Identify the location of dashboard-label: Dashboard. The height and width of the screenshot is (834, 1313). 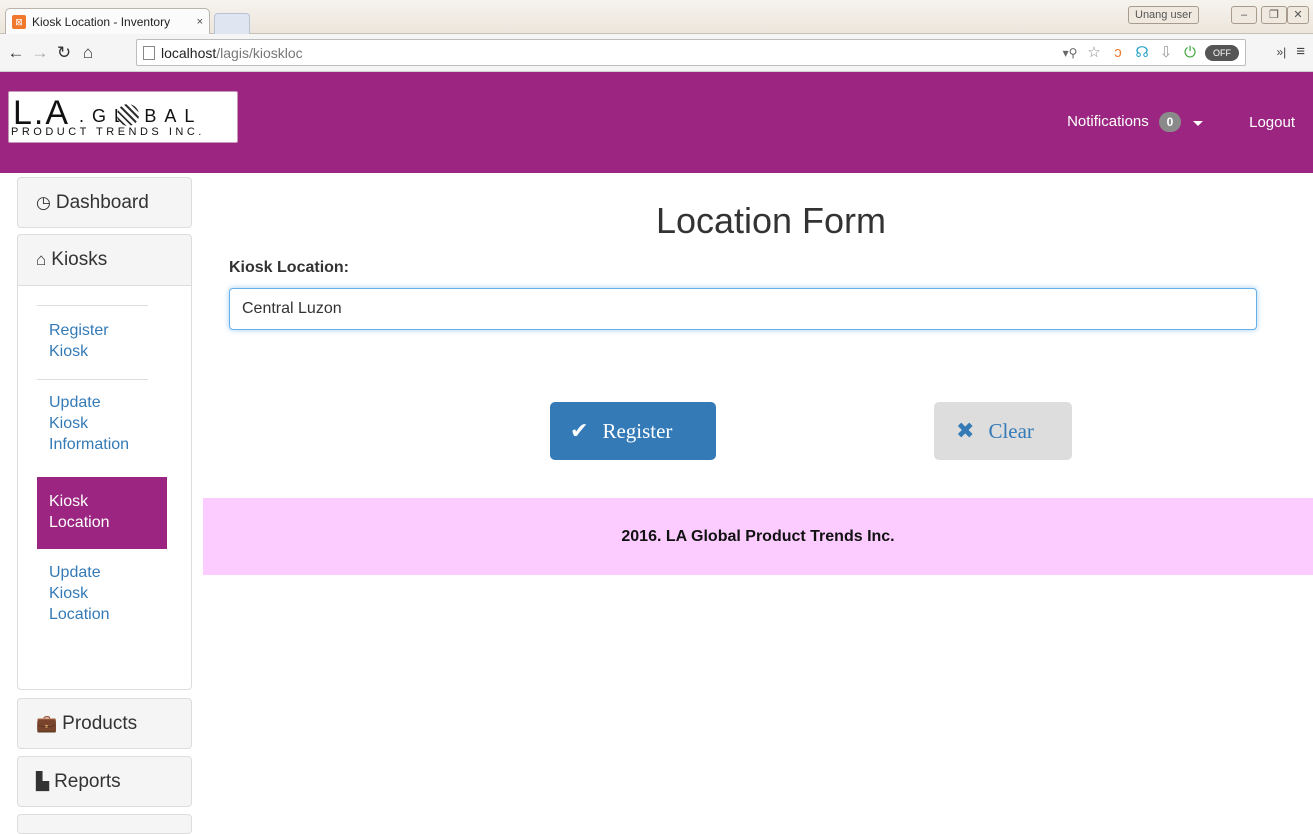
(102, 202).